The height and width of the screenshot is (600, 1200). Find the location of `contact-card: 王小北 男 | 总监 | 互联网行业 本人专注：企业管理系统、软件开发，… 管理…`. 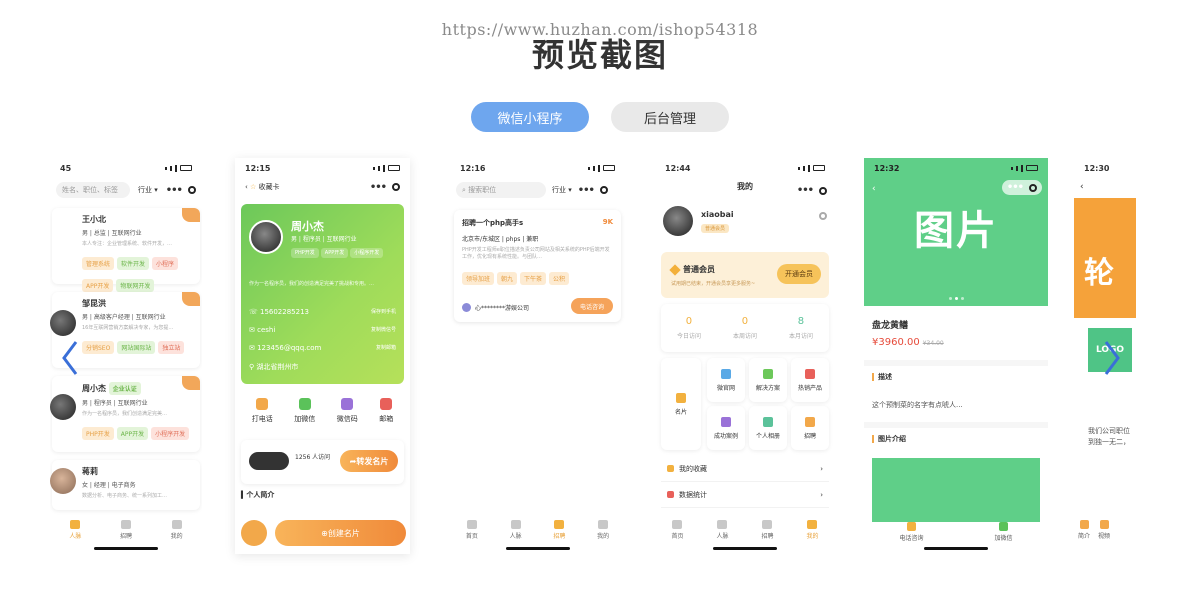

contact-card: 王小北 男 | 总监 | 互联网行业 本人专注：企业管理系统、软件开发，… 管理… is located at coordinates (126, 250).